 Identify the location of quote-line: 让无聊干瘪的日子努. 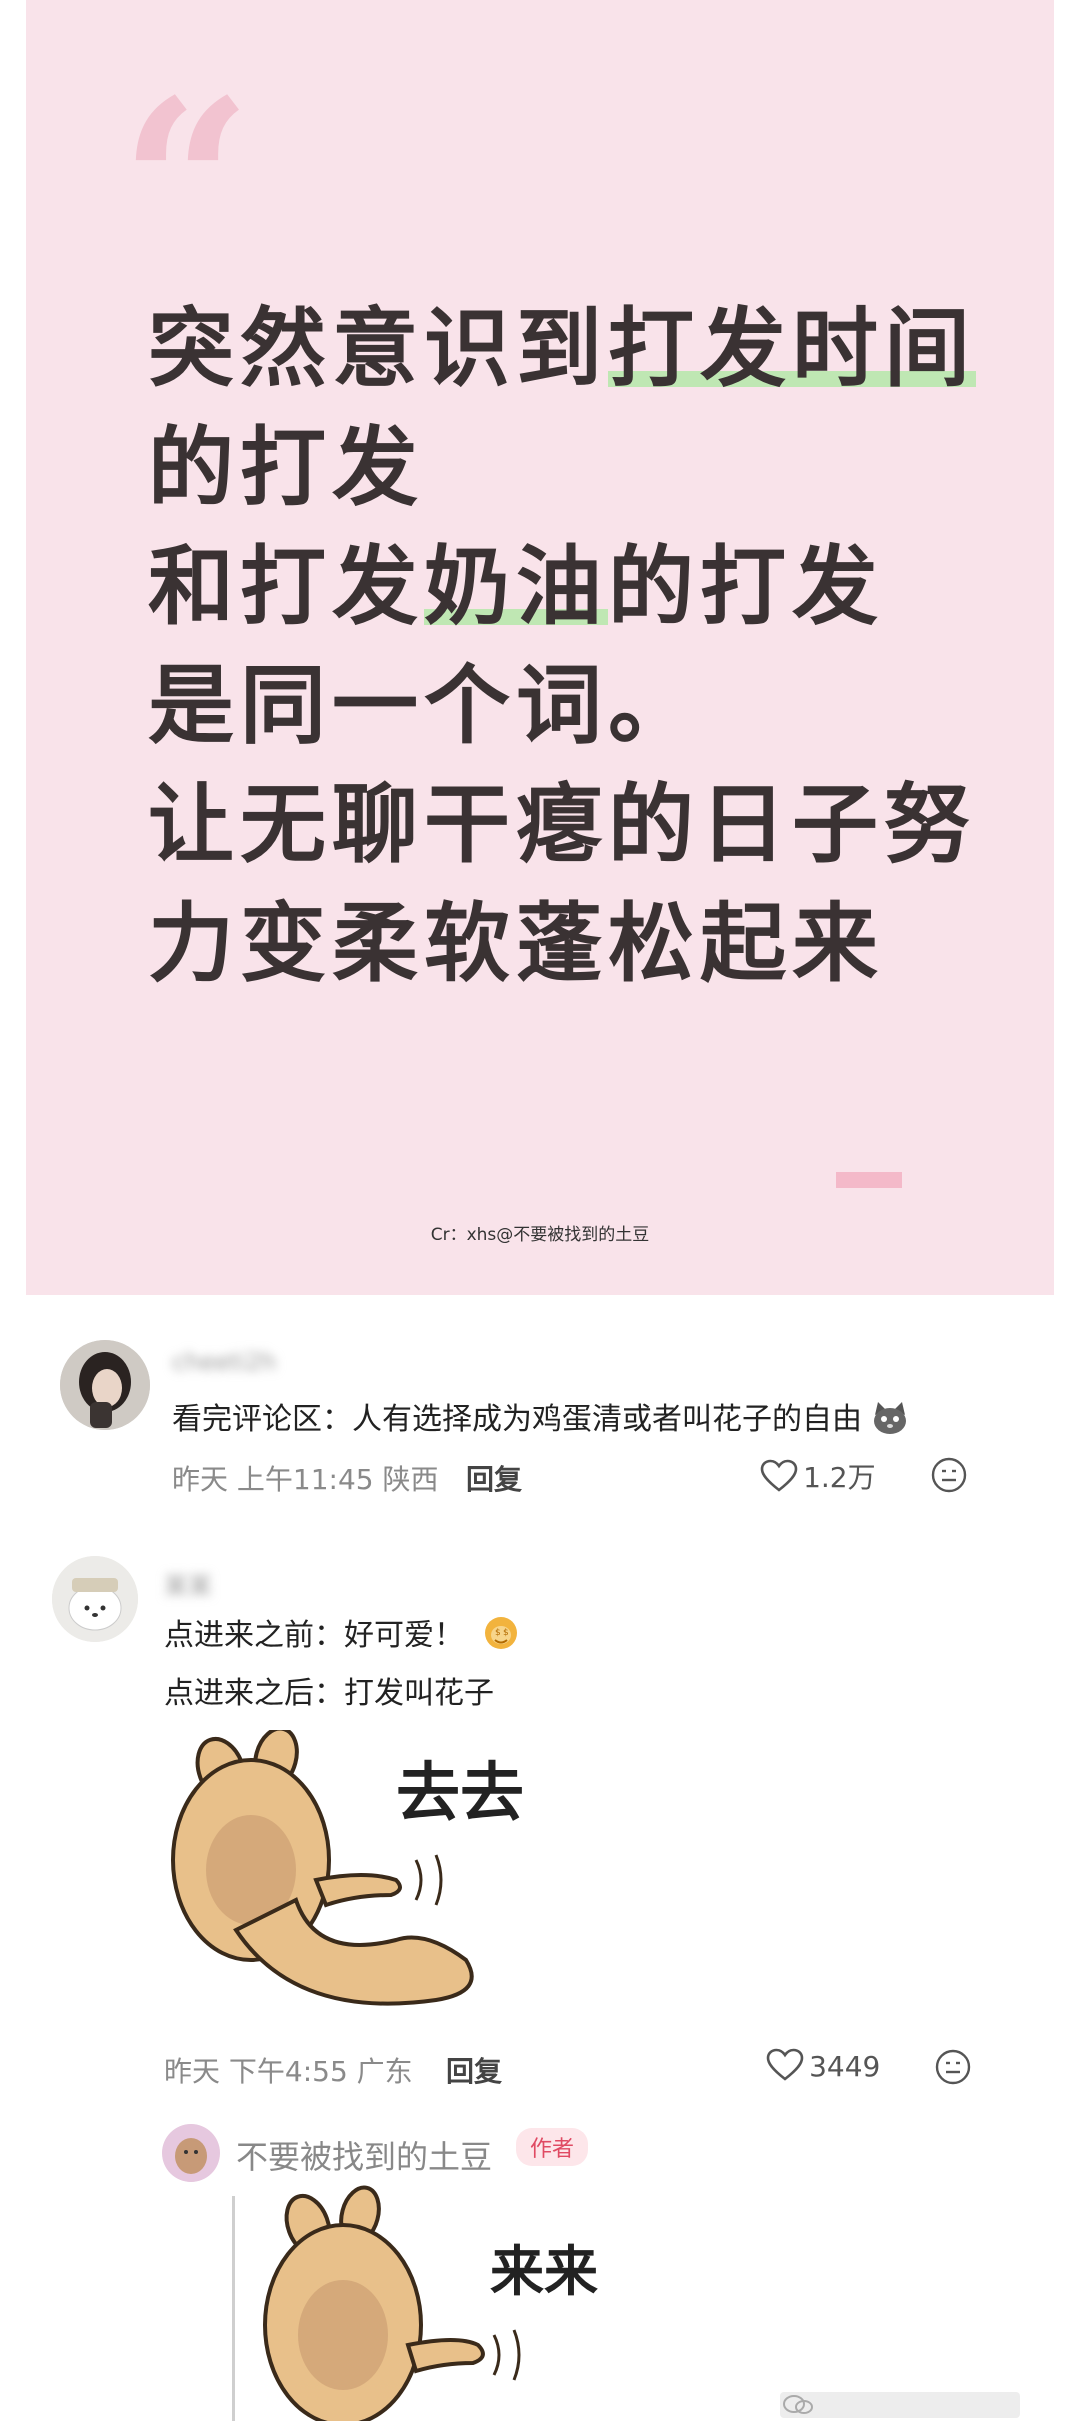
(562, 825).